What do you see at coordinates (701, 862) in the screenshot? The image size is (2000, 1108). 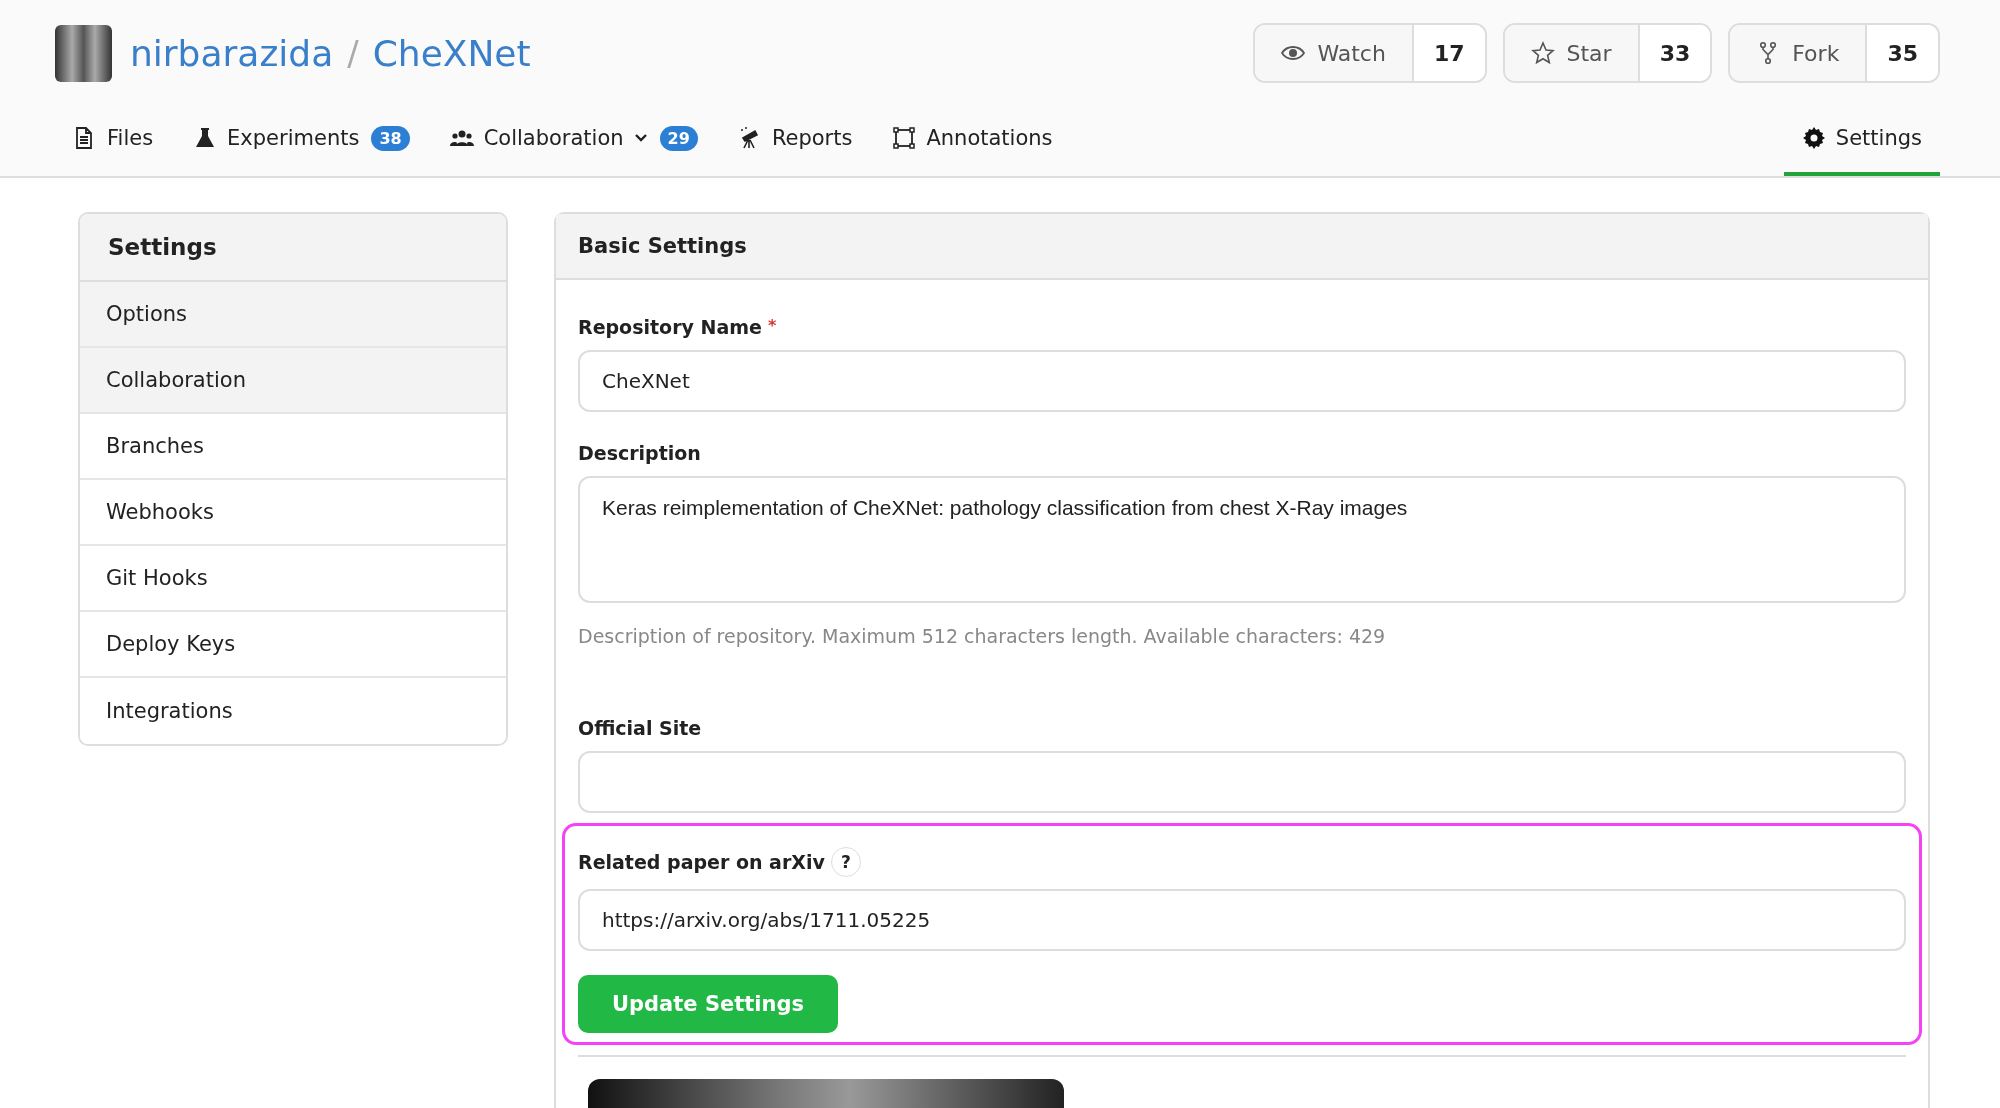 I see `field-label: Related paper on arXiv` at bounding box center [701, 862].